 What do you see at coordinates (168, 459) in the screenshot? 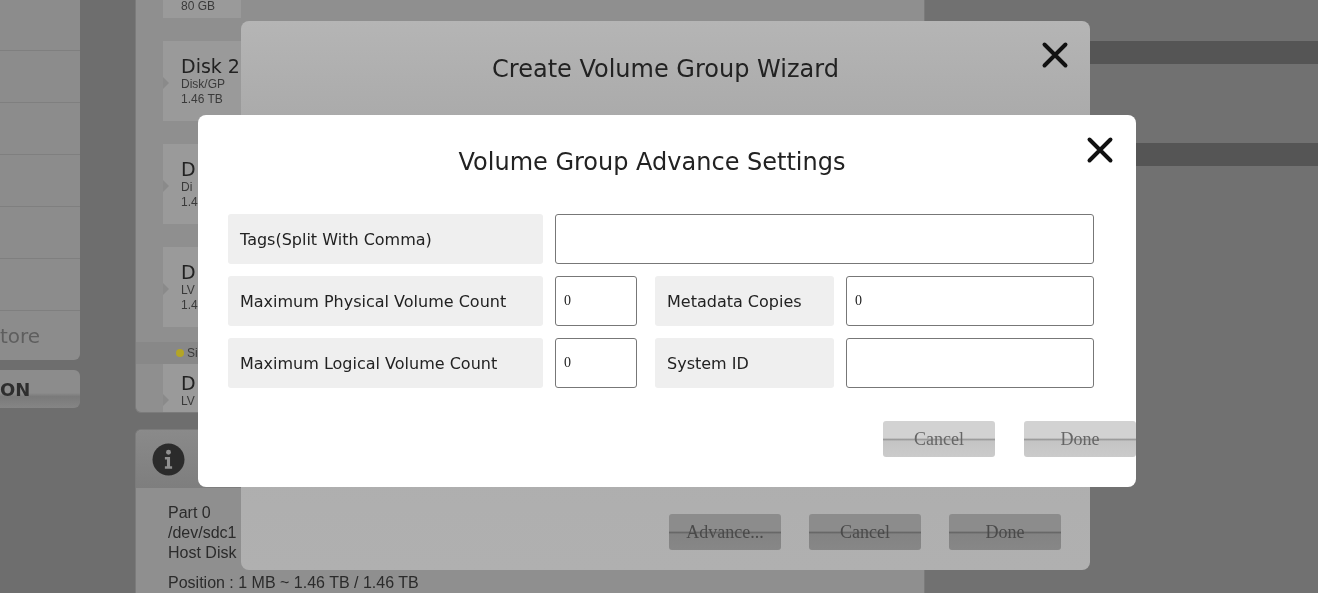
I see `info-icon` at bounding box center [168, 459].